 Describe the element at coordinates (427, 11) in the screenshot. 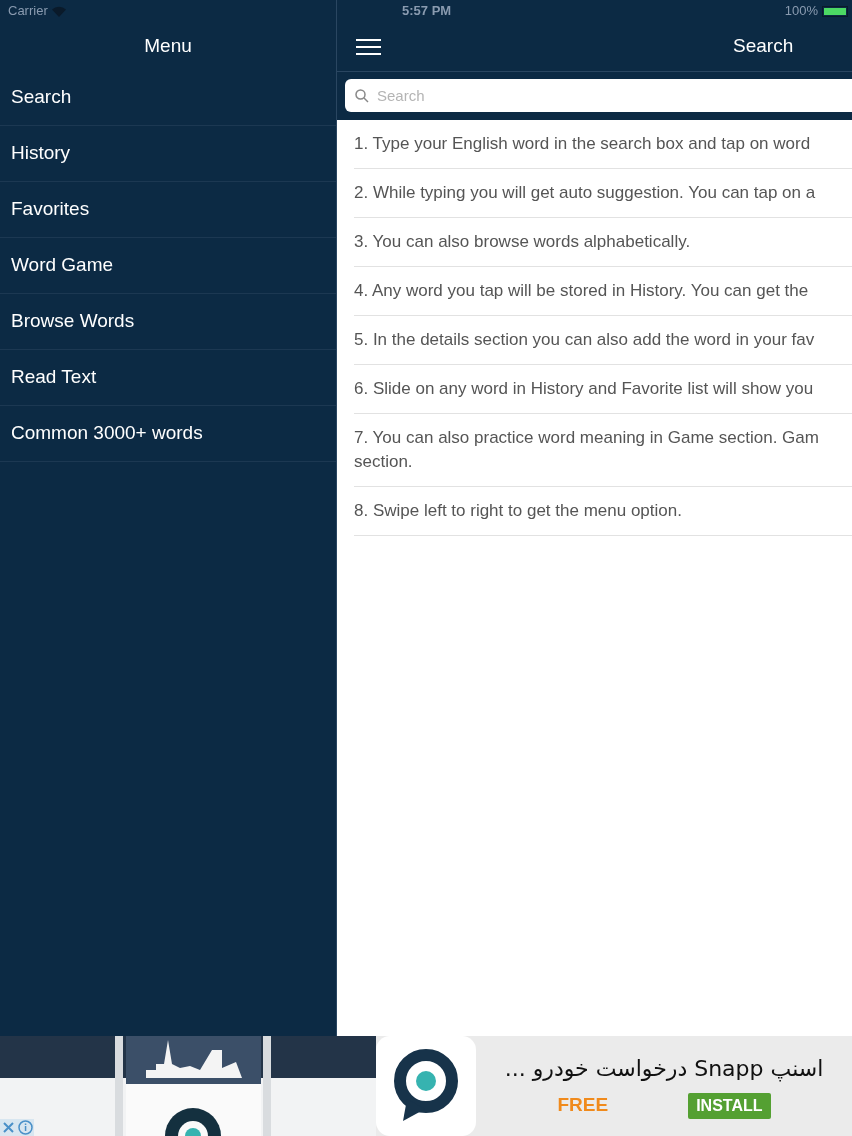

I see `time-label: 5:57 PM` at that location.